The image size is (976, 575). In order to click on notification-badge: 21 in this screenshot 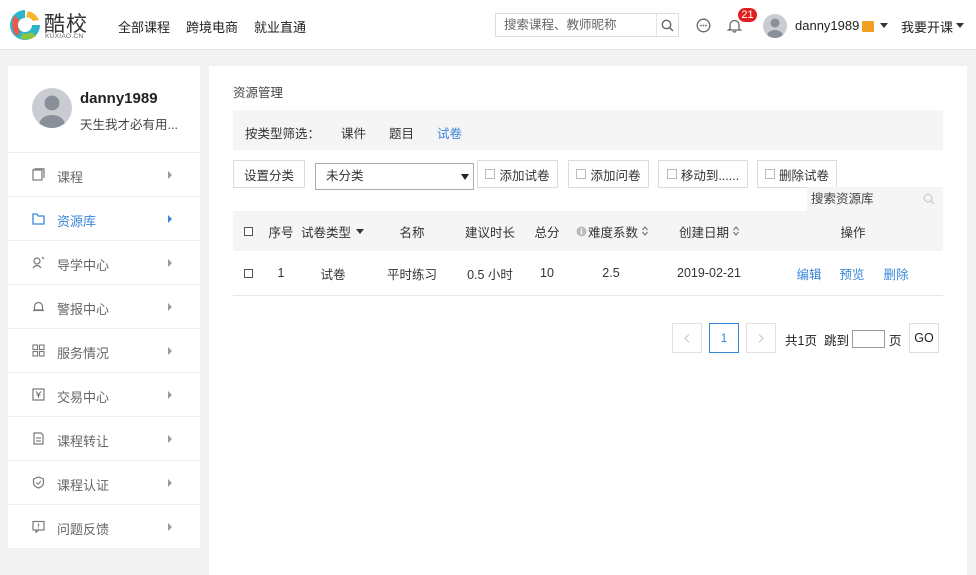, I will do `click(747, 15)`.